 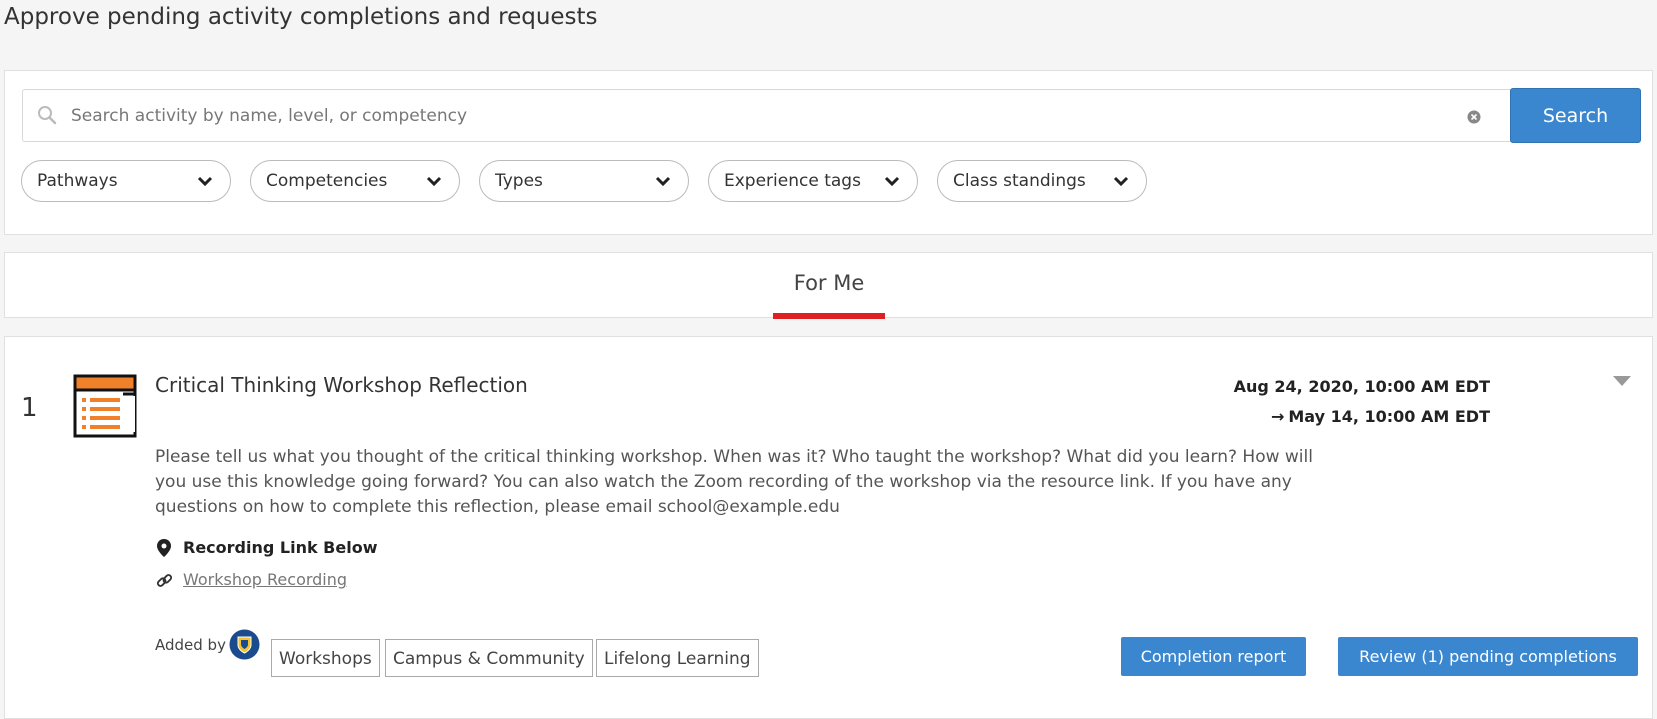 I want to click on dropdown-label: Class standings, so click(x=1019, y=181).